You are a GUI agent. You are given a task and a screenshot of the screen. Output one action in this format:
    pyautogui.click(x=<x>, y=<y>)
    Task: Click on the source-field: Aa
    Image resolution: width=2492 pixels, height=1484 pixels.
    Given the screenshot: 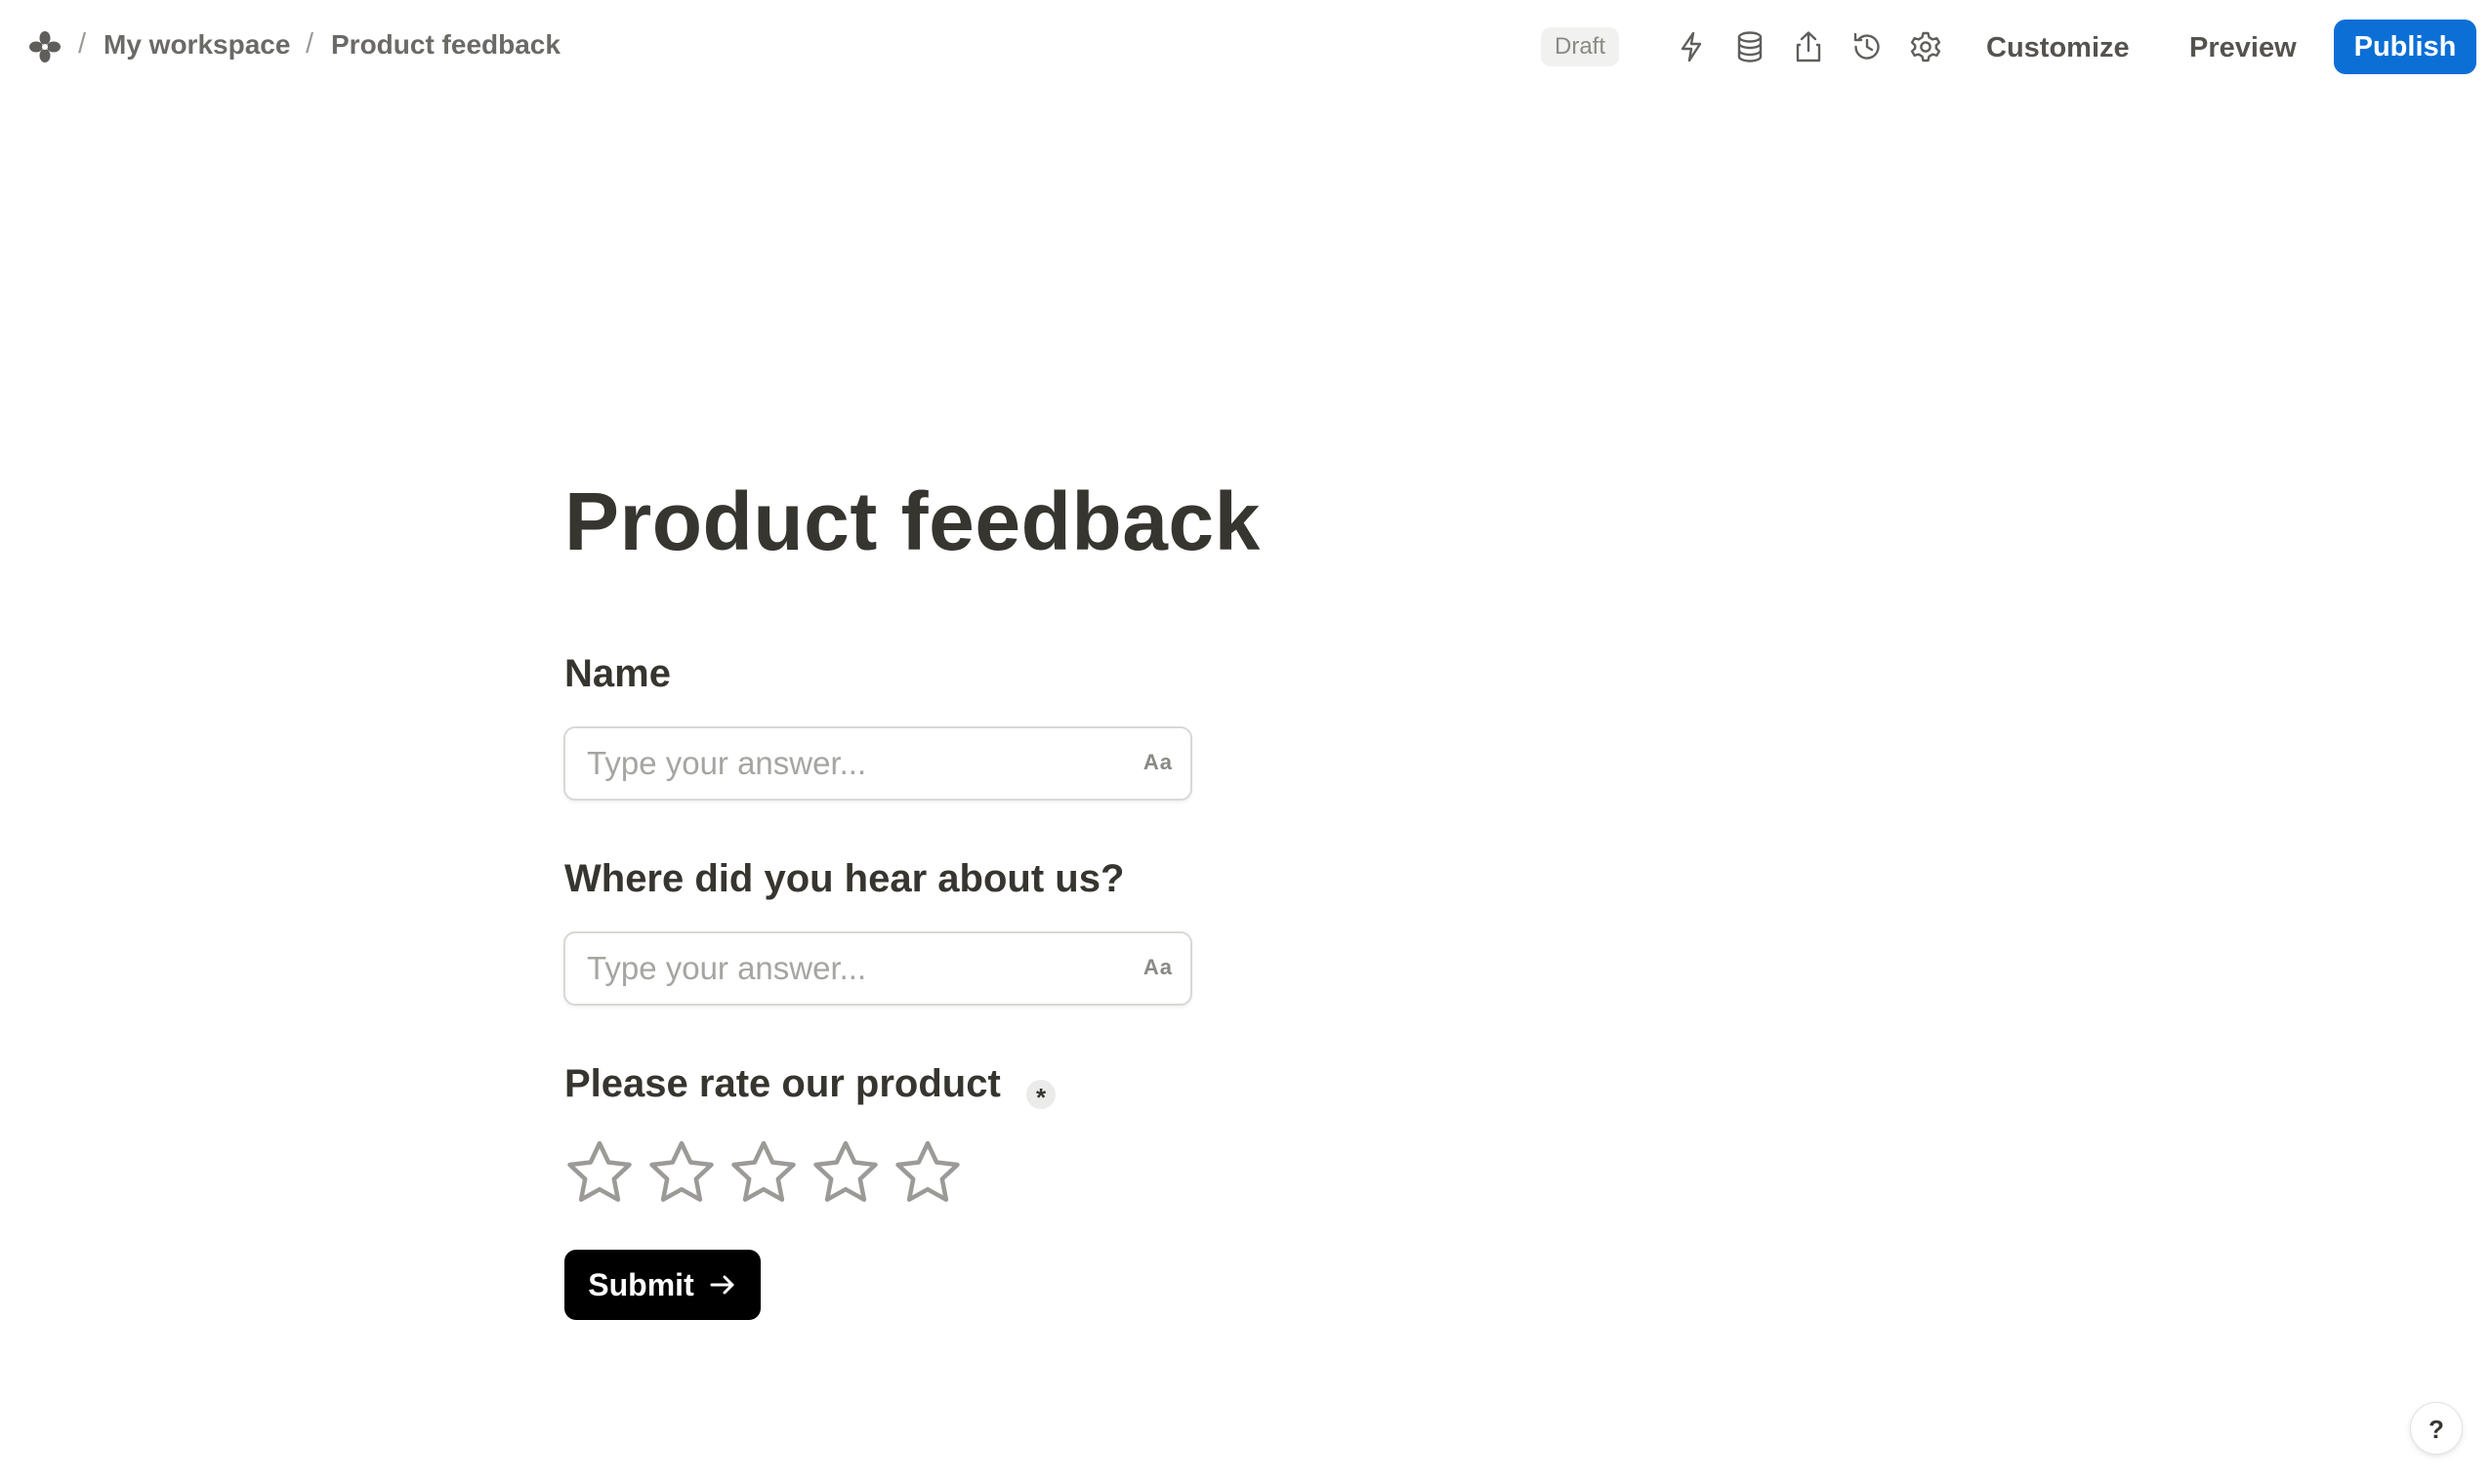 What is the action you would take?
    pyautogui.click(x=877, y=969)
    